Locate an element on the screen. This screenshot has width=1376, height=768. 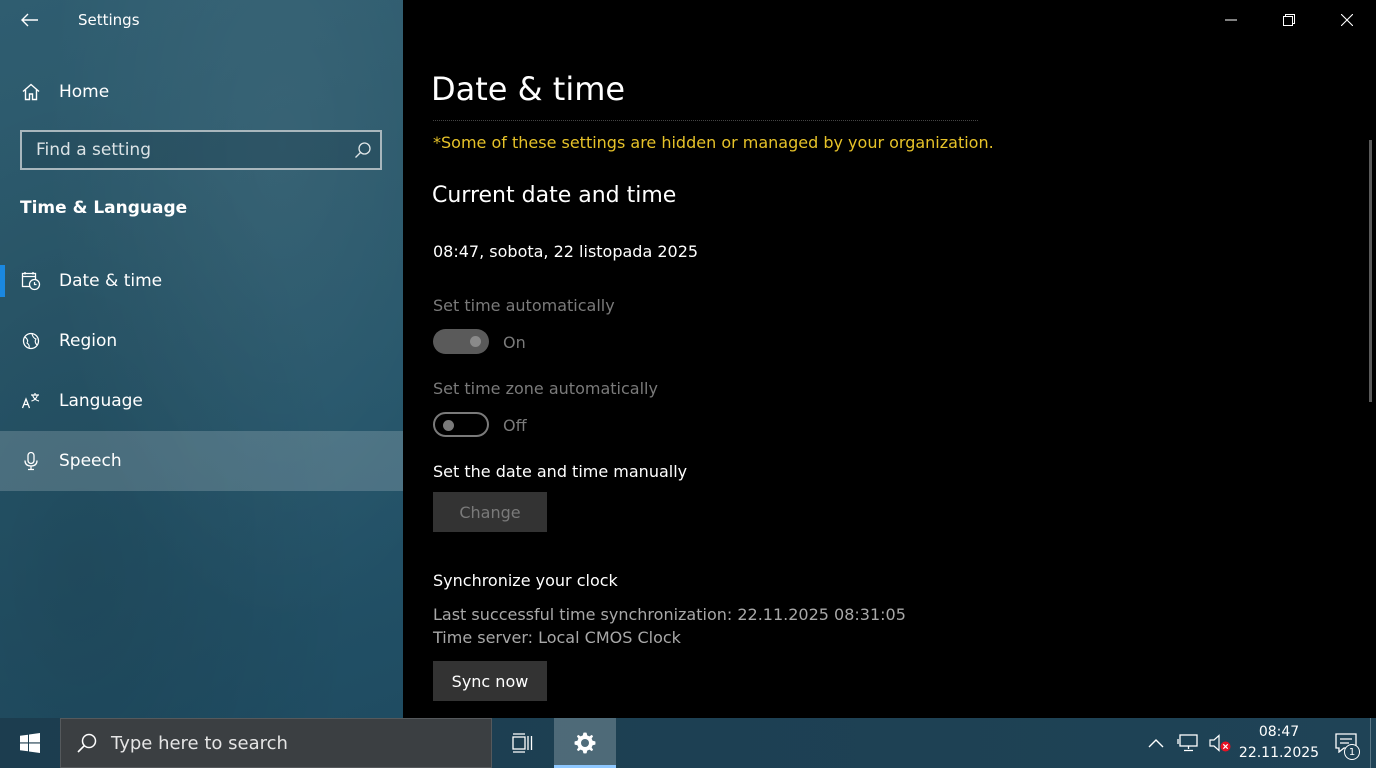
sidebar-item-region: Region is located at coordinates (201, 341).